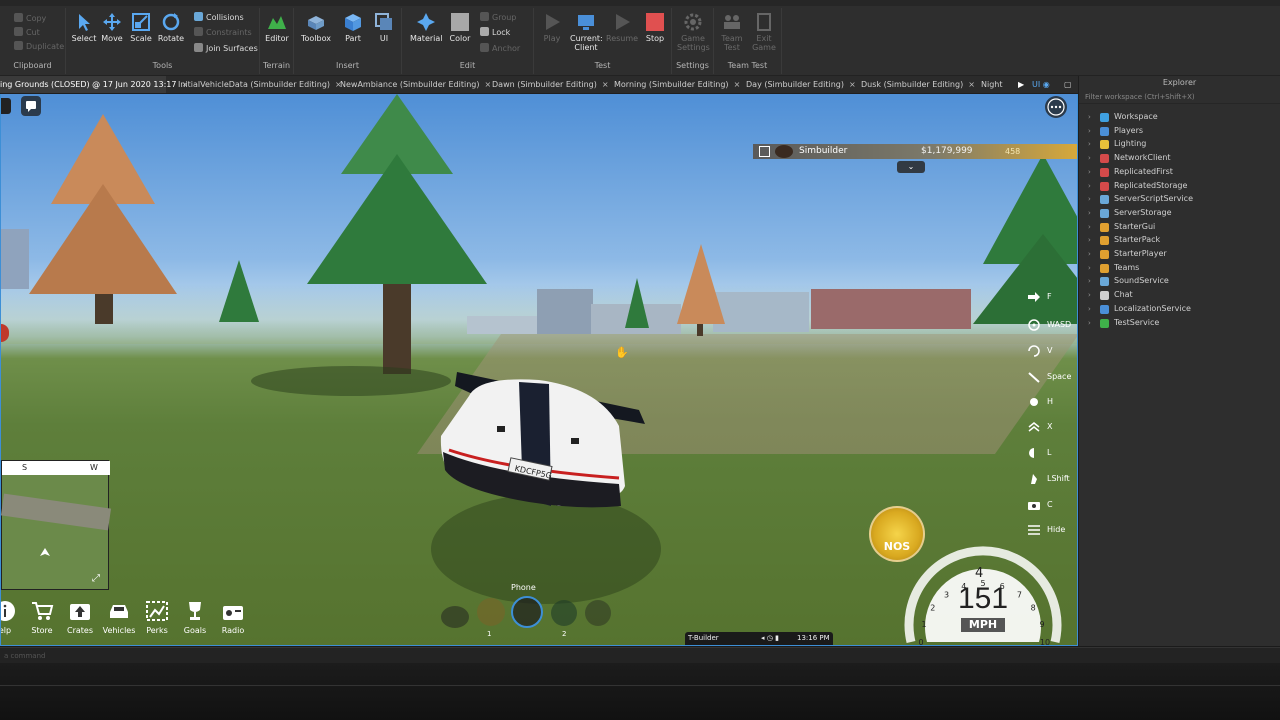 The width and height of the screenshot is (1280, 720). What do you see at coordinates (460, 26) in the screenshot?
I see `color-button: Color` at bounding box center [460, 26].